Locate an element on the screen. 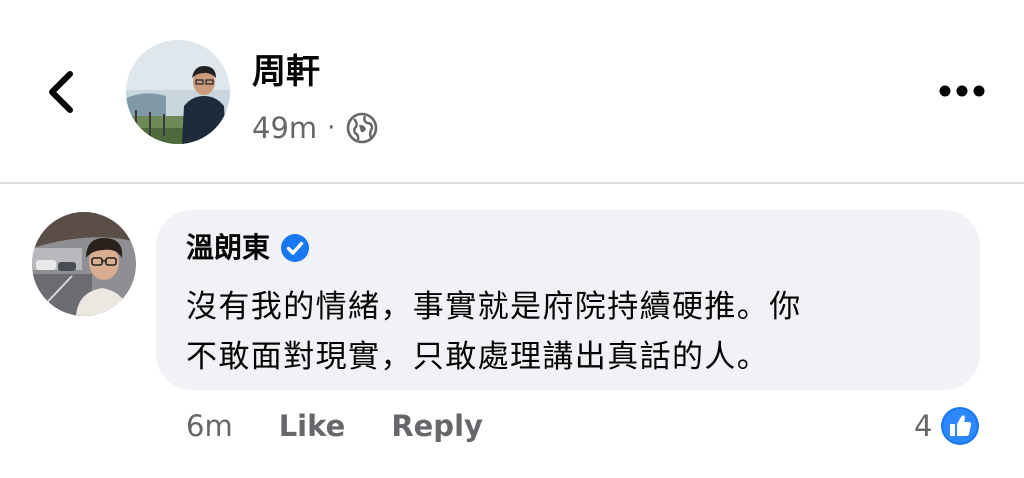 The height and width of the screenshot is (478, 1024). post-meta: 49m · is located at coordinates (315, 128).